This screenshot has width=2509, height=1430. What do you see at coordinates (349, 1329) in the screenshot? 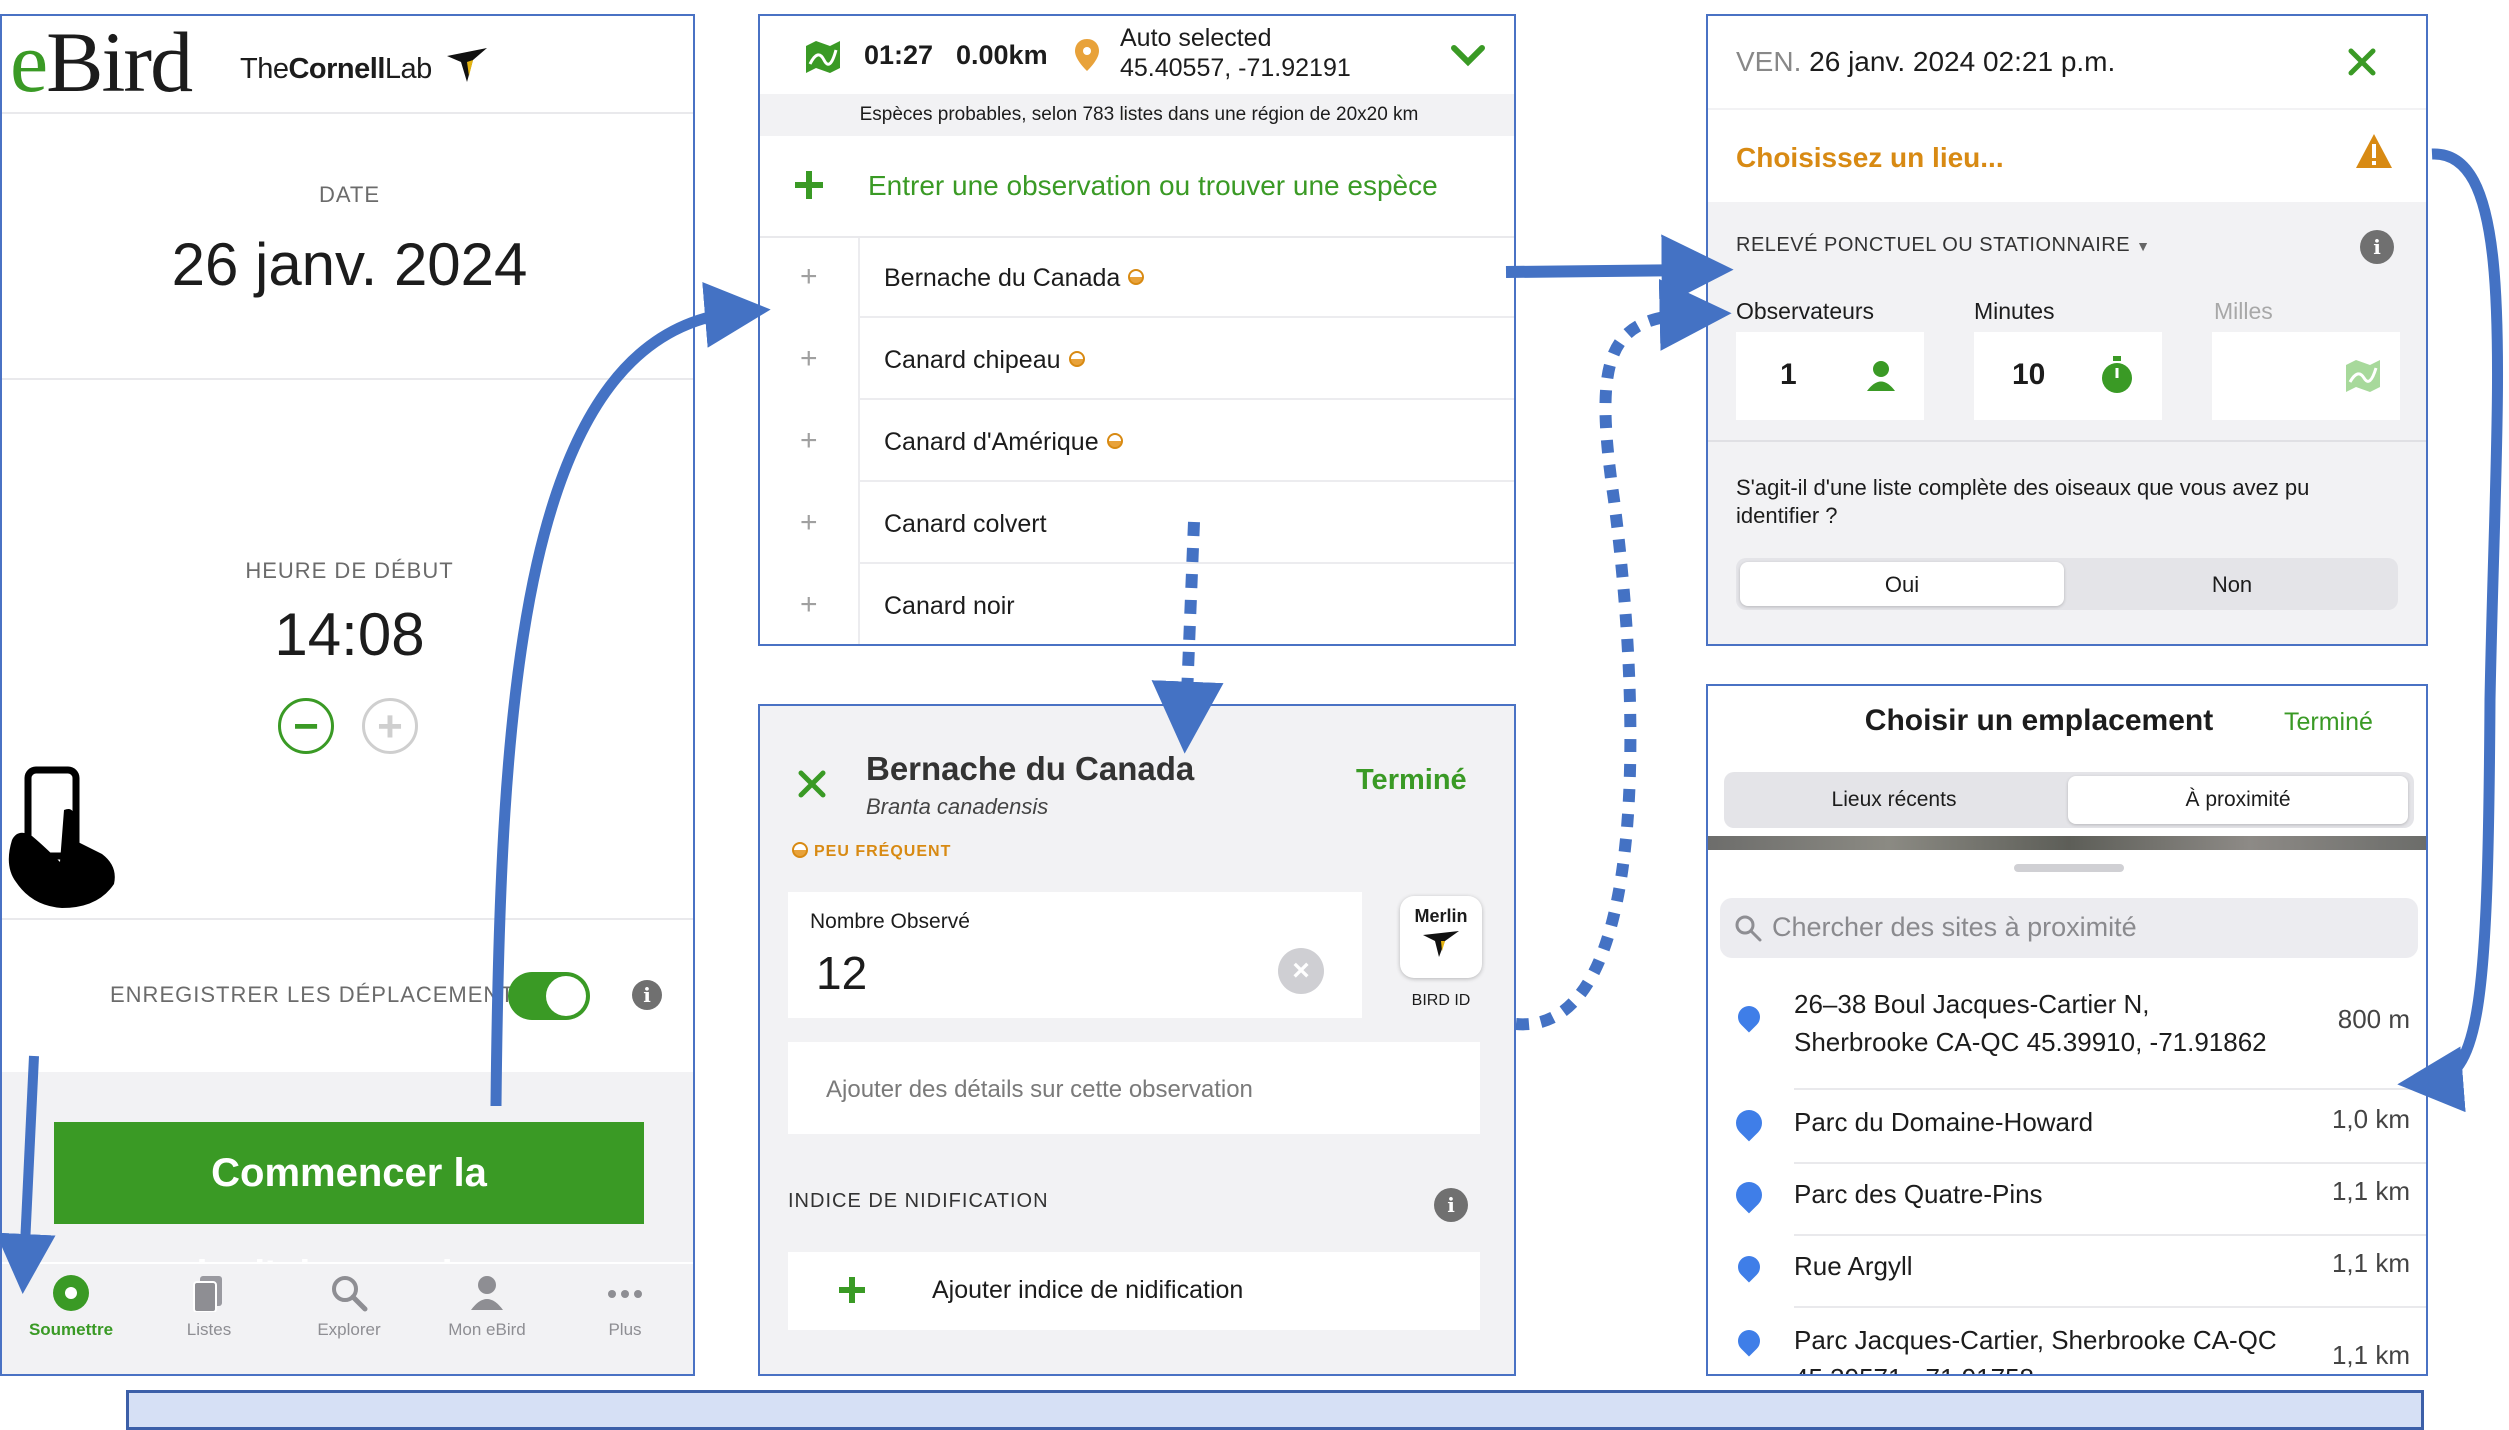
I see `tab-label: Explorer` at bounding box center [349, 1329].